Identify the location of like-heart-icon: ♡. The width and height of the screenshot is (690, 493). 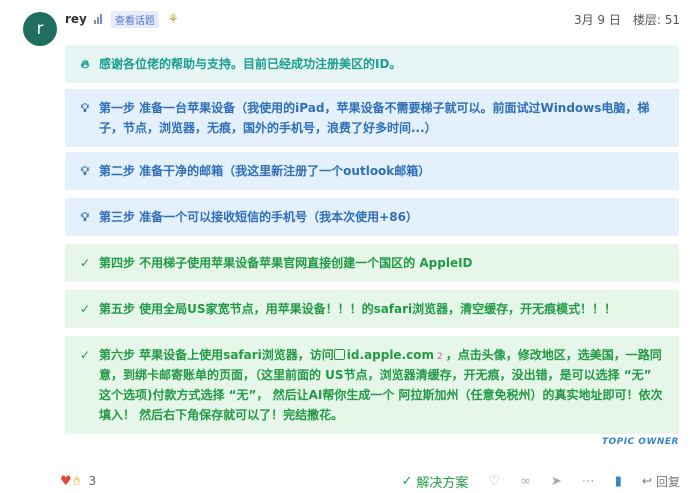
(494, 481).